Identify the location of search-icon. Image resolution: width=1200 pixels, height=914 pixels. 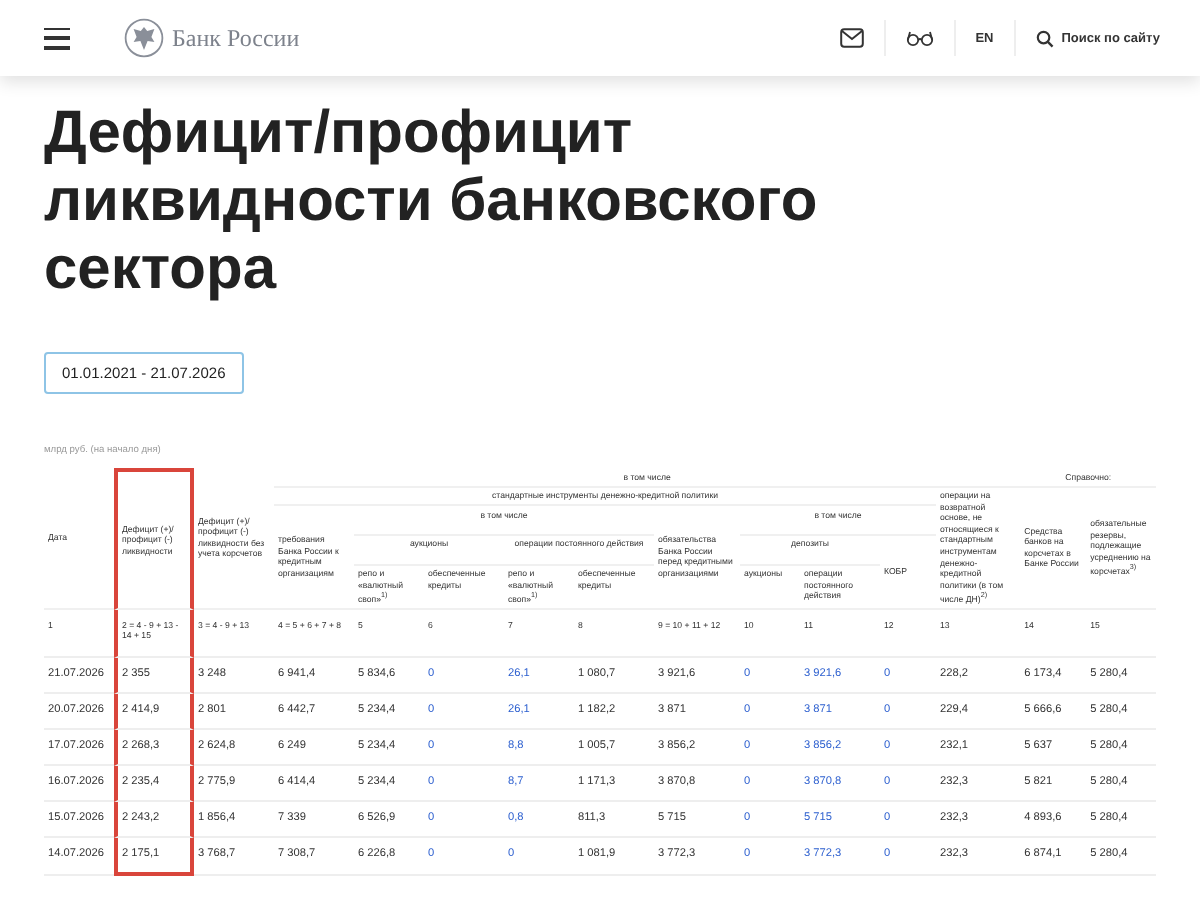
(1044, 38).